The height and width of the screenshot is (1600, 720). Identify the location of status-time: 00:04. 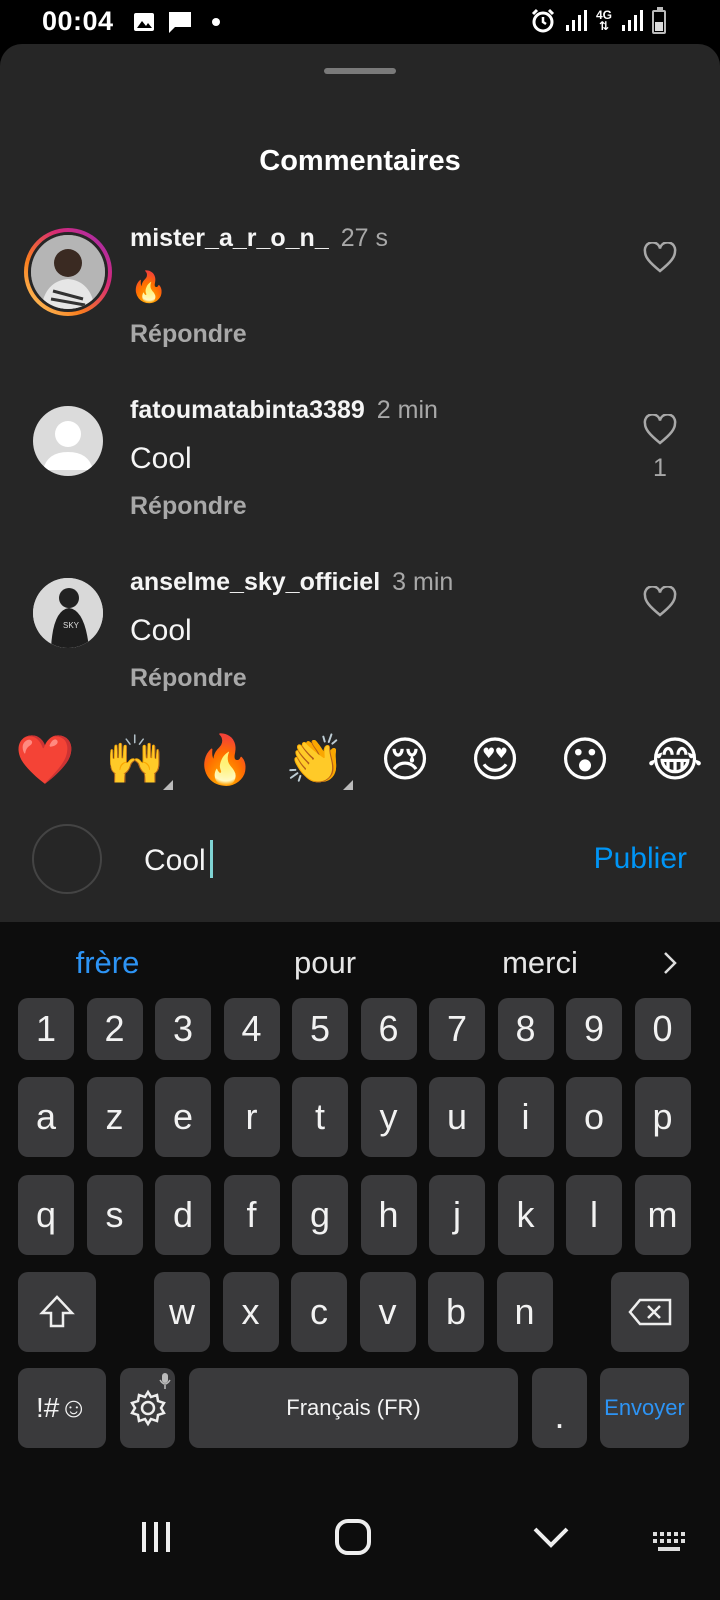
(78, 21).